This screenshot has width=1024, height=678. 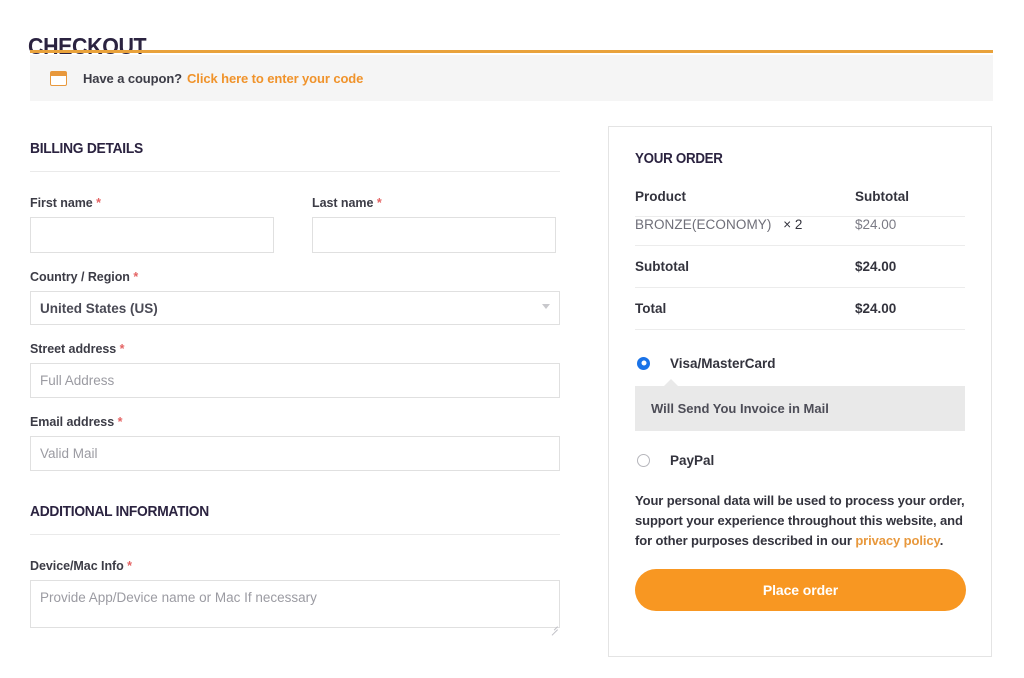 What do you see at coordinates (295, 380) in the screenshot?
I see `street-address-input` at bounding box center [295, 380].